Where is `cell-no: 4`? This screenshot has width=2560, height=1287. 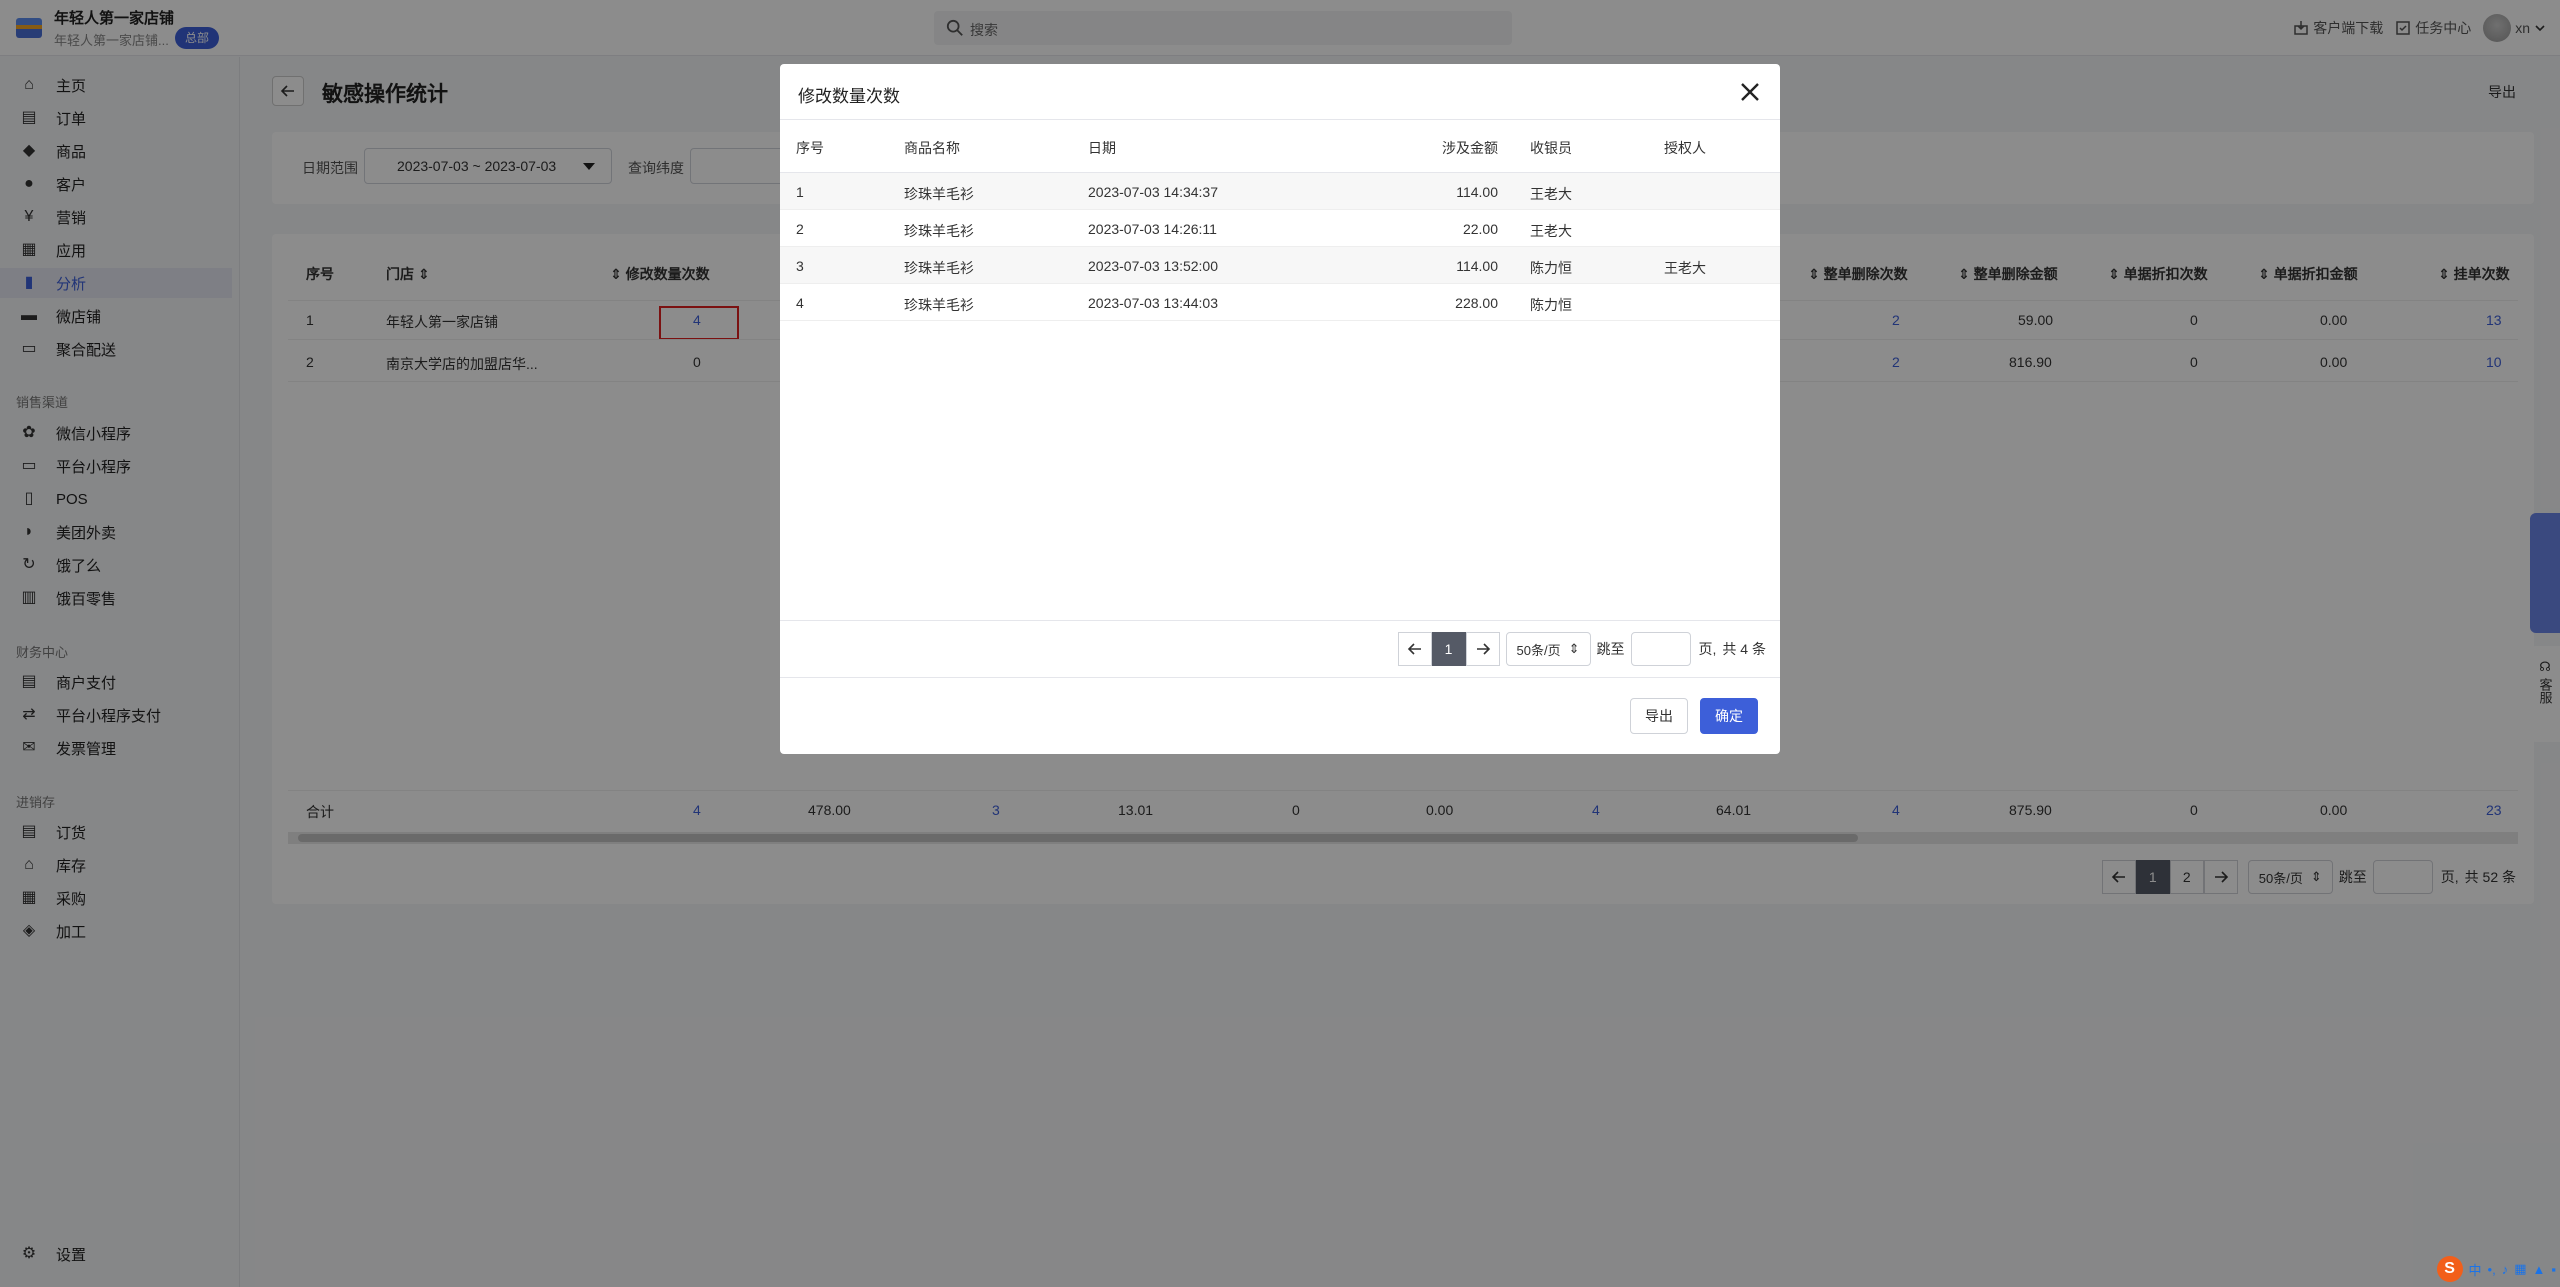 cell-no: 4 is located at coordinates (800, 303).